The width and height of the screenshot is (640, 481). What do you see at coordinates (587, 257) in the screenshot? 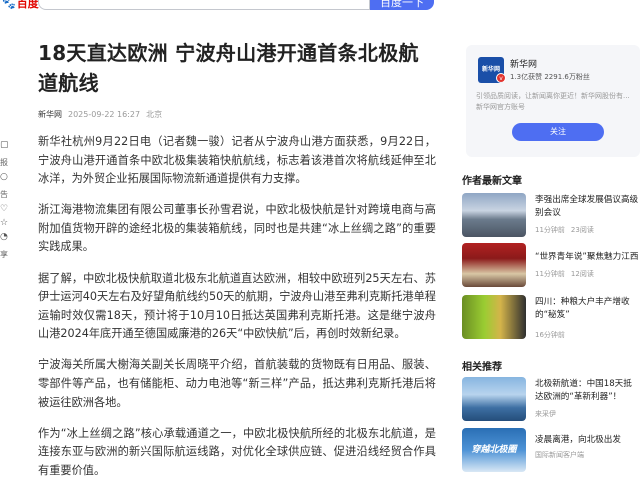
I see `news-title: “世界青年说”聚焦魅力江西` at bounding box center [587, 257].